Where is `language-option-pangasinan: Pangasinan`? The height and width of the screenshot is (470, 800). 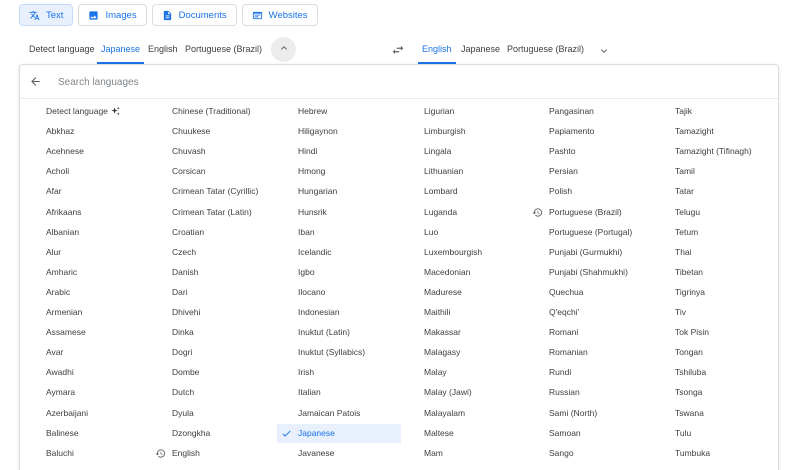
language-option-pangasinan: Pangasinan is located at coordinates (571, 111).